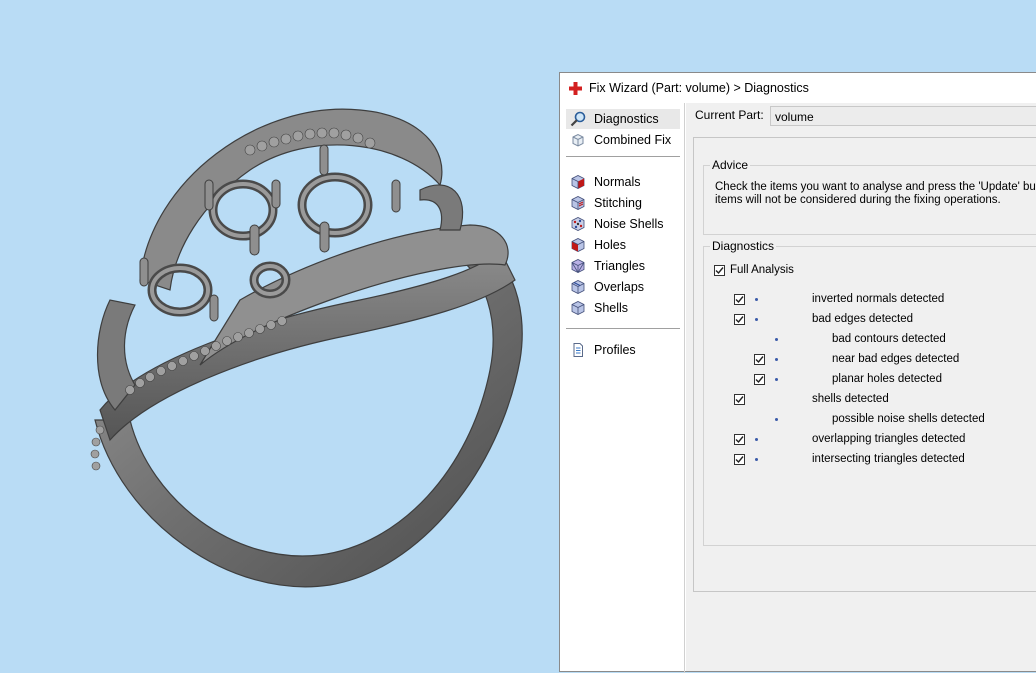  What do you see at coordinates (729, 115) in the screenshot?
I see `current-part-label: Current Part:` at bounding box center [729, 115].